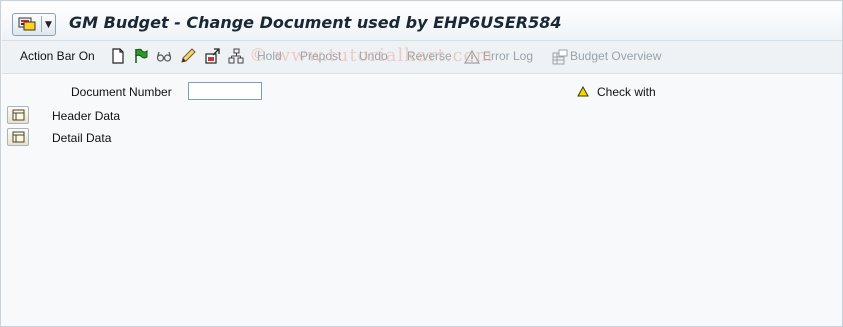  Describe the element at coordinates (188, 56) in the screenshot. I see `pencil-icon` at that location.